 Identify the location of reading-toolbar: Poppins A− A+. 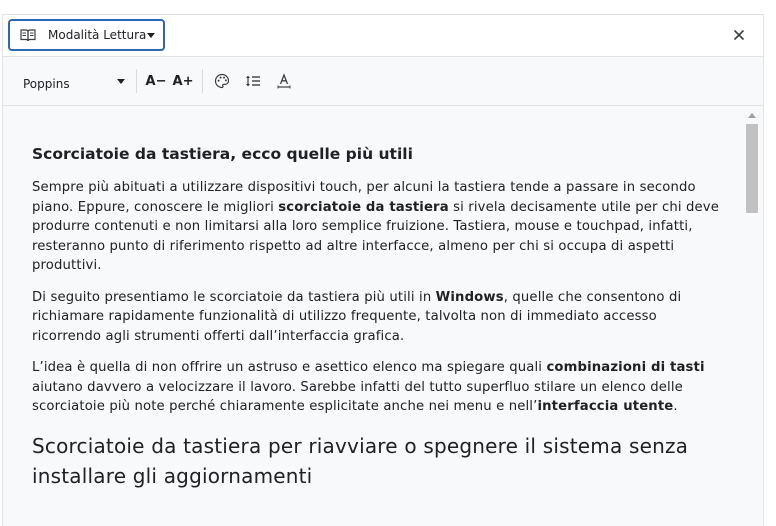
(383, 81).